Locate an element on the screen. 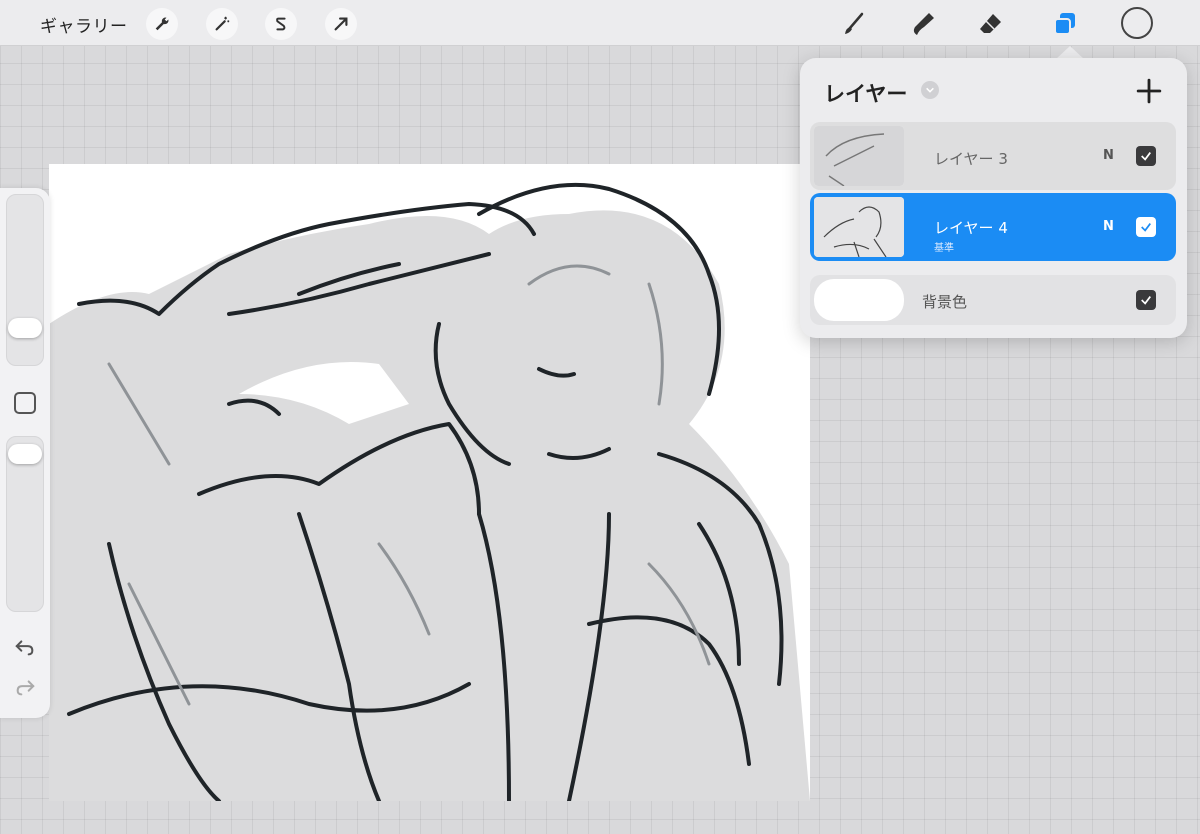 This screenshot has width=1200, height=834. eraser-icon is located at coordinates (990, 24).